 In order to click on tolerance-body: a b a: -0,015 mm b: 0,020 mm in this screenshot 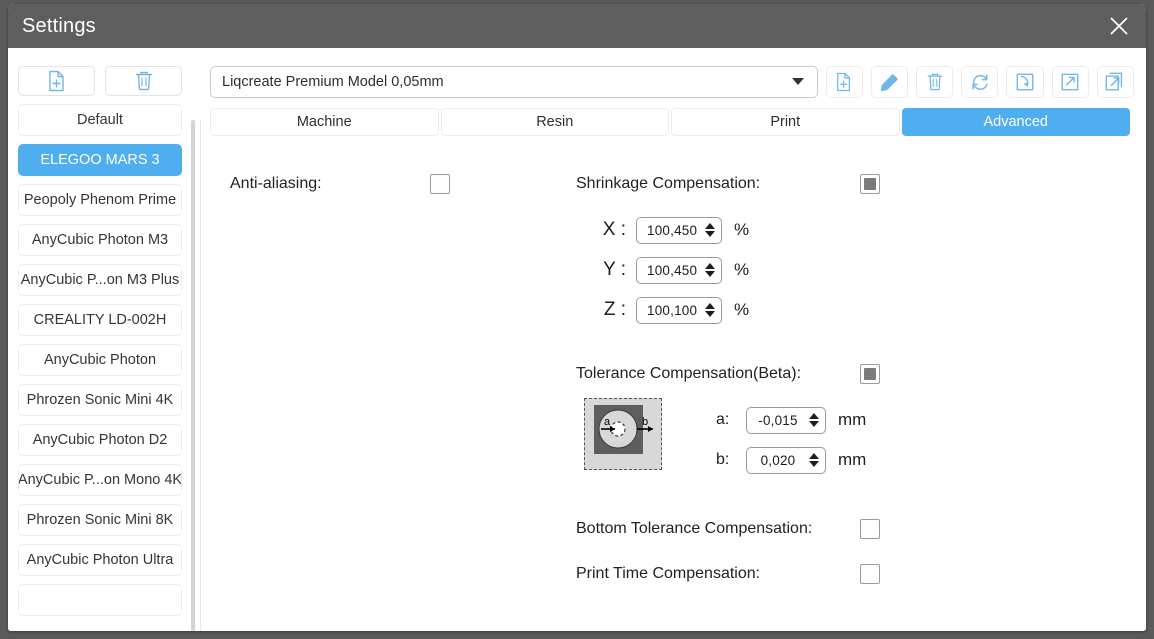, I will do `click(741, 439)`.